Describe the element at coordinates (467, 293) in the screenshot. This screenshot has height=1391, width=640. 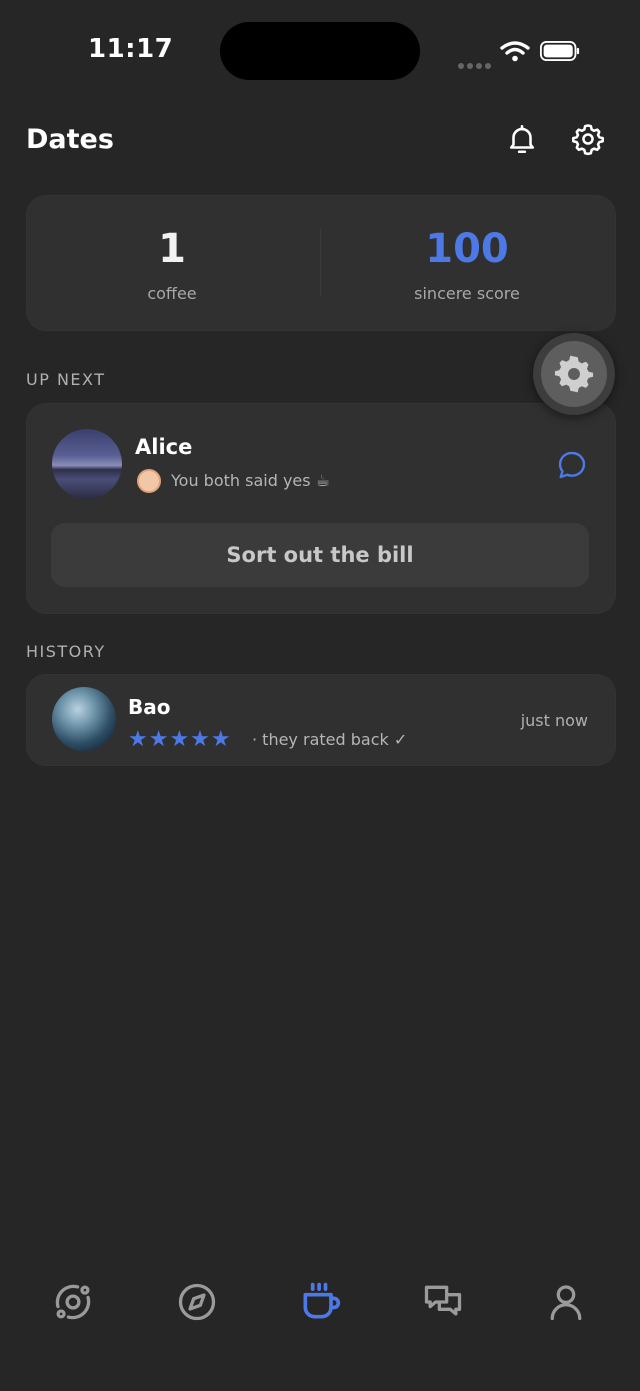
I see `sincere-score-label: sincere score` at that location.